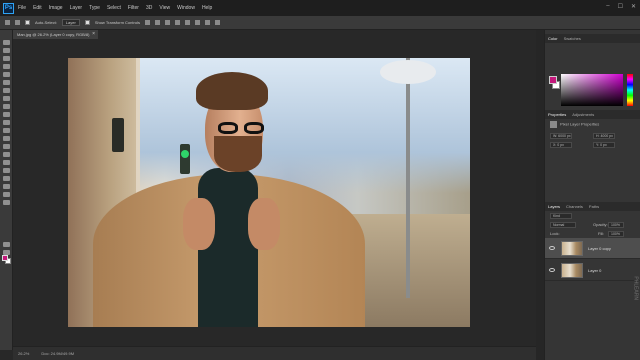  Describe the element at coordinates (616, 234) in the screenshot. I see `fill-field: 100%` at that location.